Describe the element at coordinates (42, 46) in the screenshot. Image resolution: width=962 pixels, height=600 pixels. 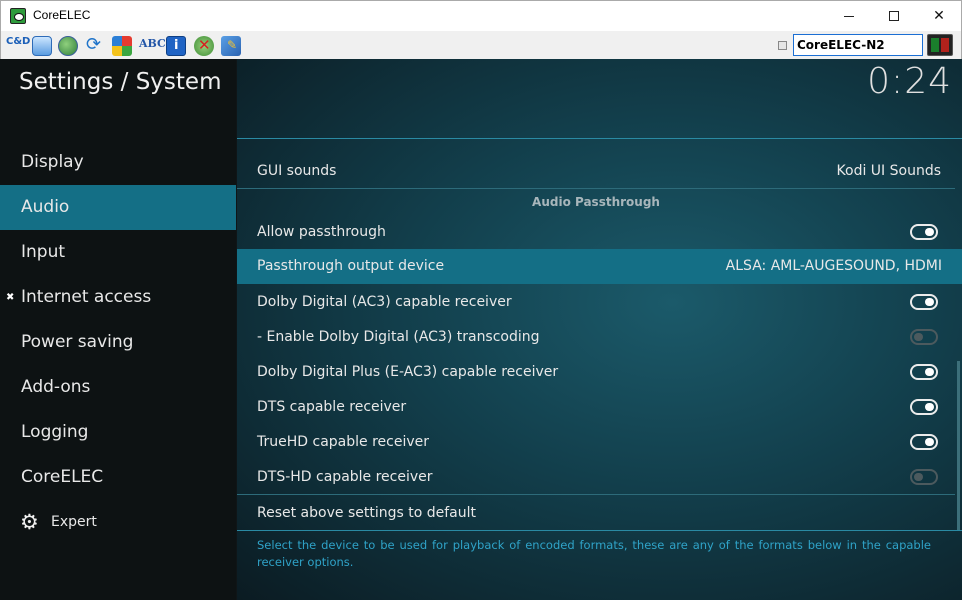
I see `window-icon` at that location.